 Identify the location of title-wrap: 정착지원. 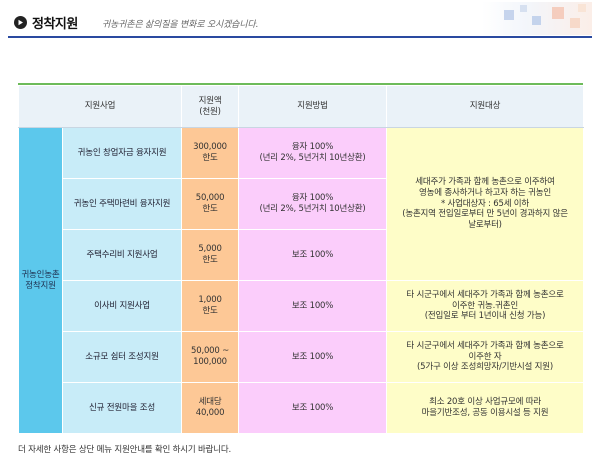
(46, 22).